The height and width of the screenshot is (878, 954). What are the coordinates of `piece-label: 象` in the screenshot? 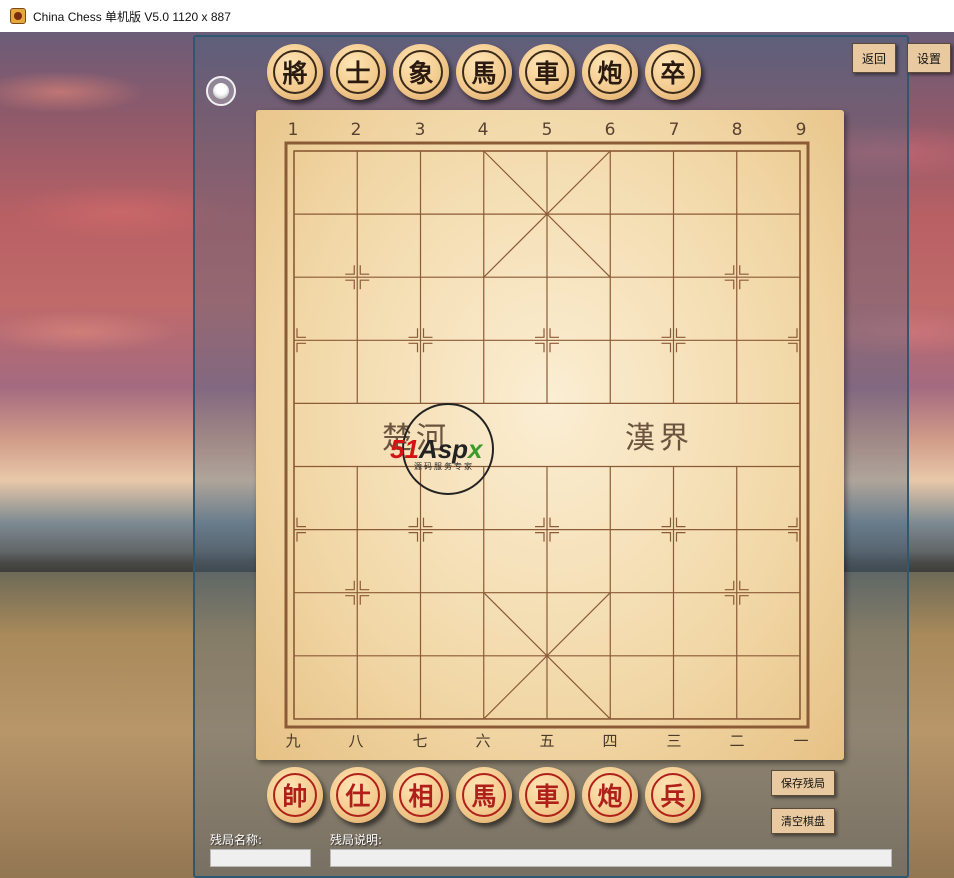 It's located at (421, 72).